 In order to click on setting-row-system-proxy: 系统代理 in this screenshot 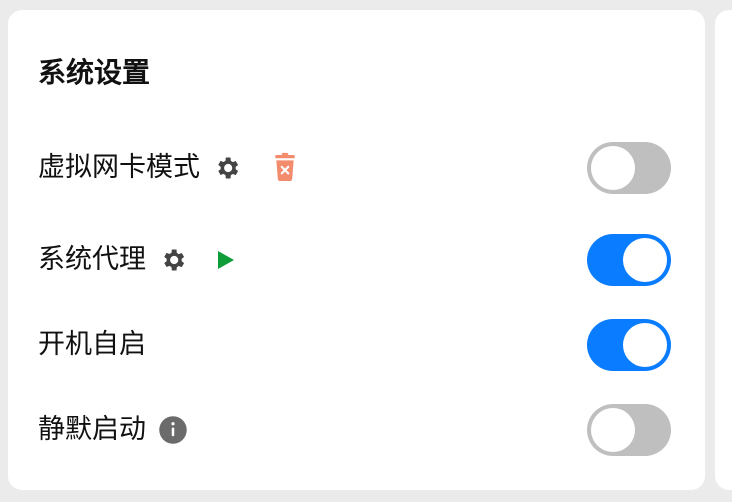, I will do `click(354, 260)`.